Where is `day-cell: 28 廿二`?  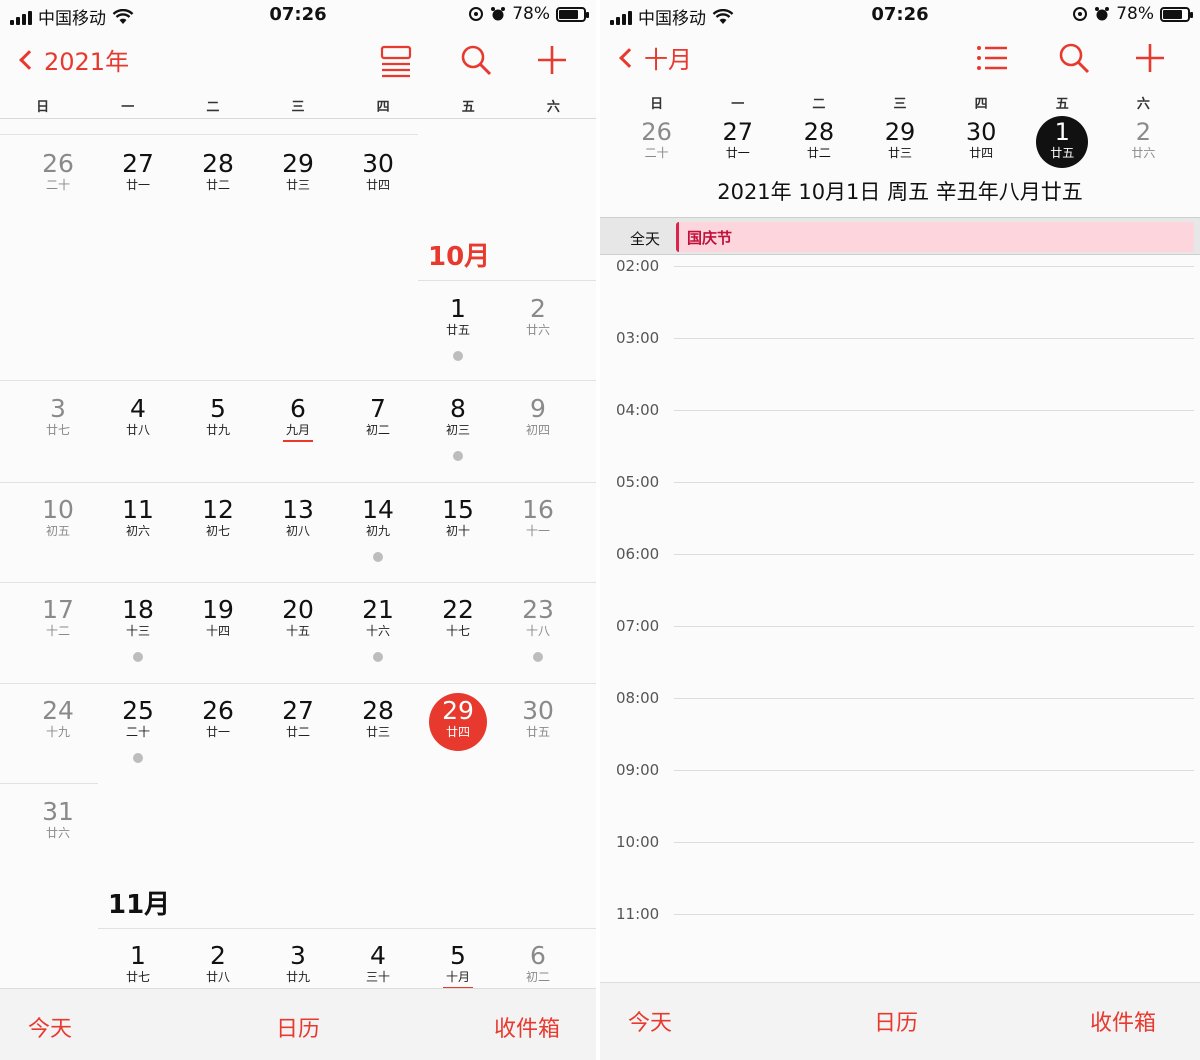 day-cell: 28 廿二 is located at coordinates (218, 171).